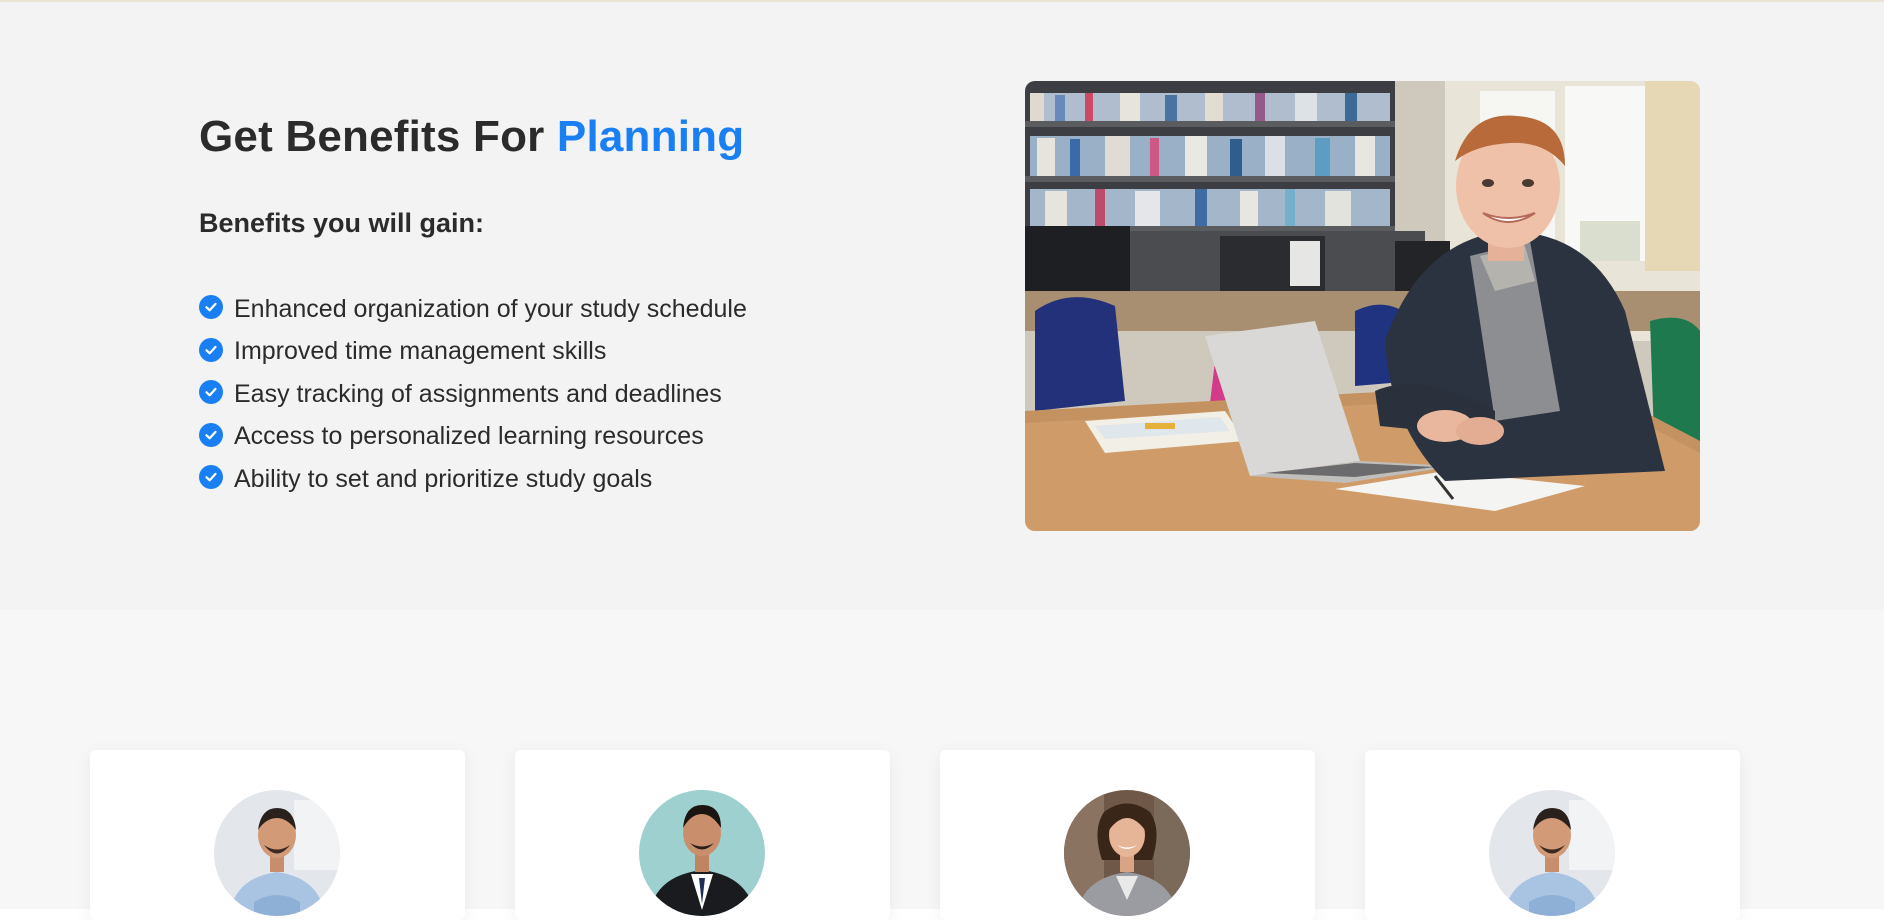 The height and width of the screenshot is (920, 1884). What do you see at coordinates (650, 136) in the screenshot?
I see `benefits-title-accent: Planning` at bounding box center [650, 136].